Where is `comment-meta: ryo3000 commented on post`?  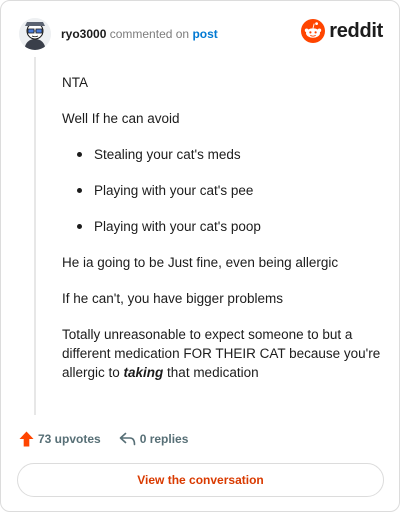
comment-meta: ryo3000 commented on post is located at coordinates (139, 34).